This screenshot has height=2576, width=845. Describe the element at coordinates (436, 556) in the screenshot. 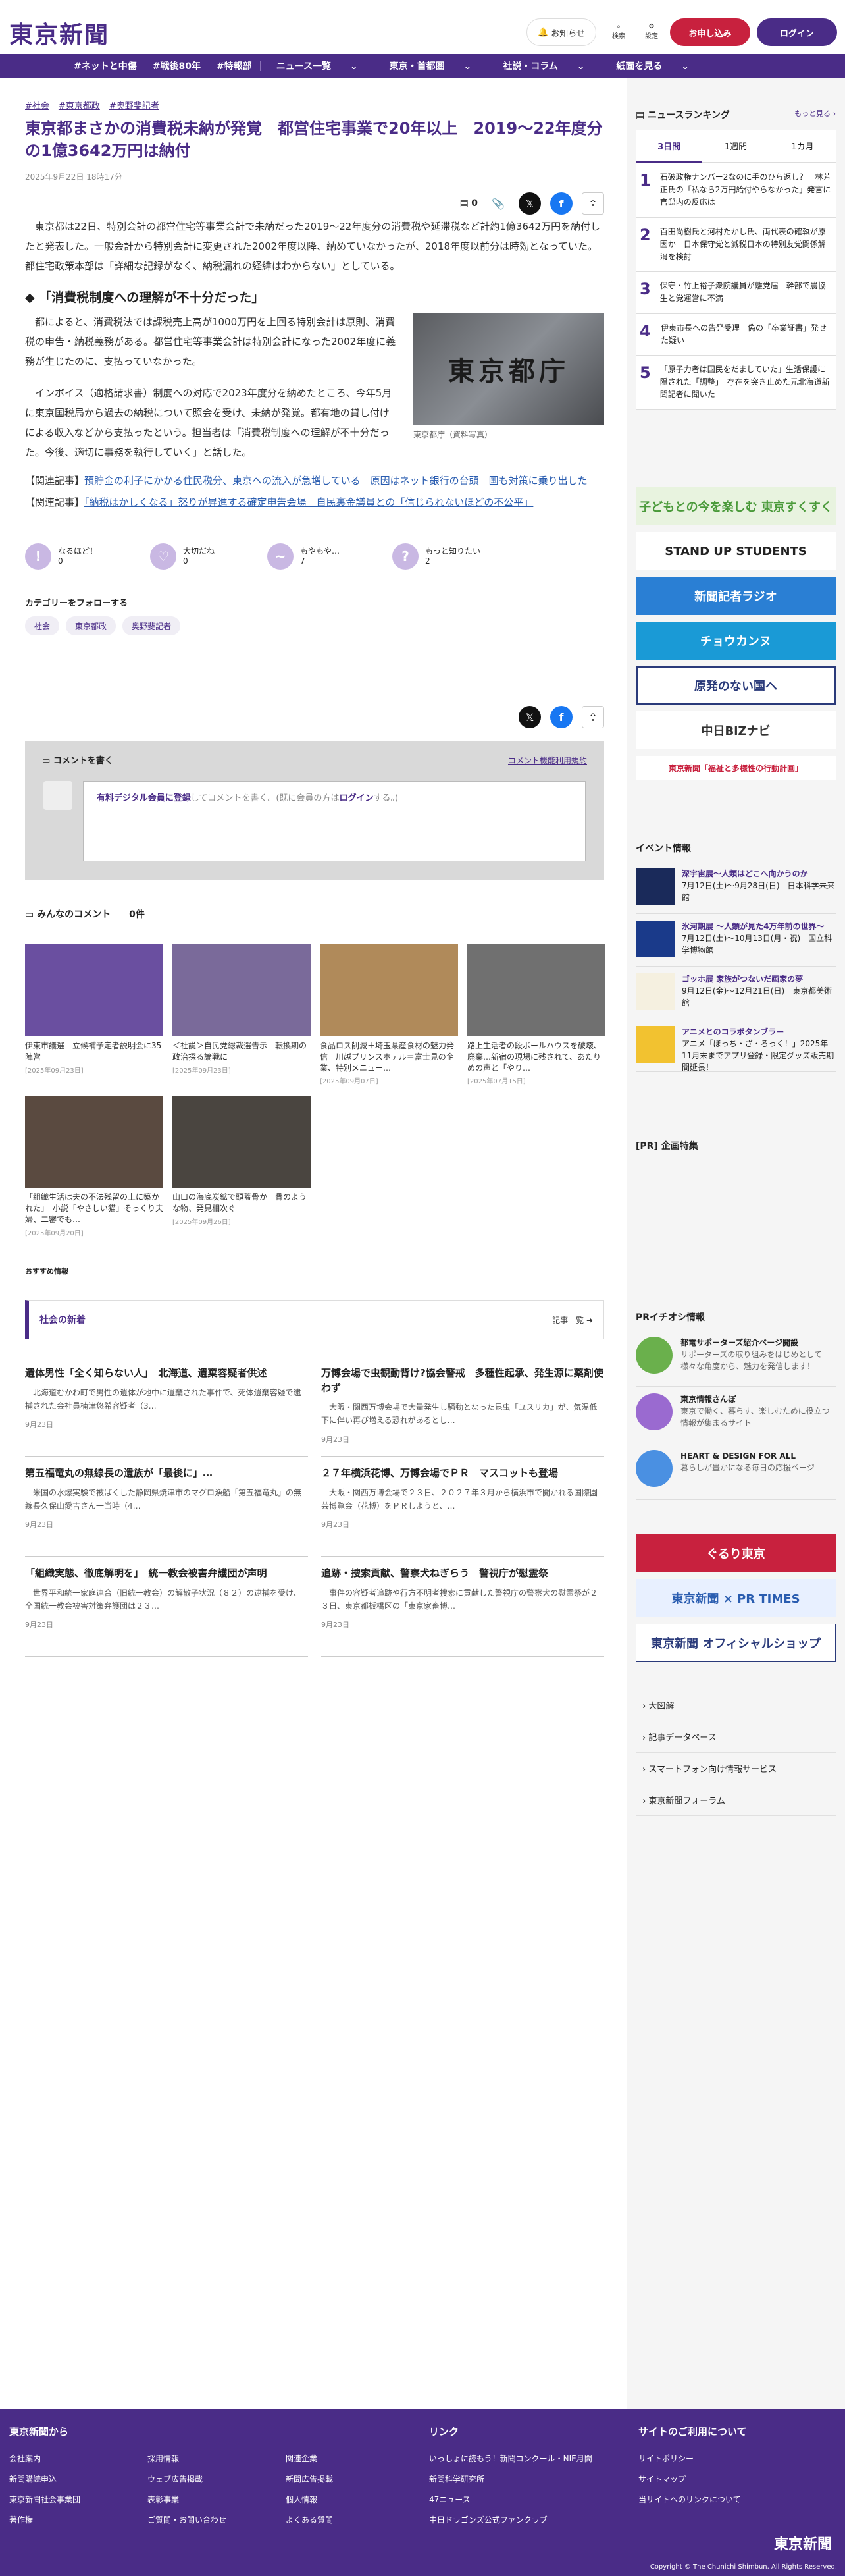

I see `reaction-motto: ? もっと知りたい 2` at that location.